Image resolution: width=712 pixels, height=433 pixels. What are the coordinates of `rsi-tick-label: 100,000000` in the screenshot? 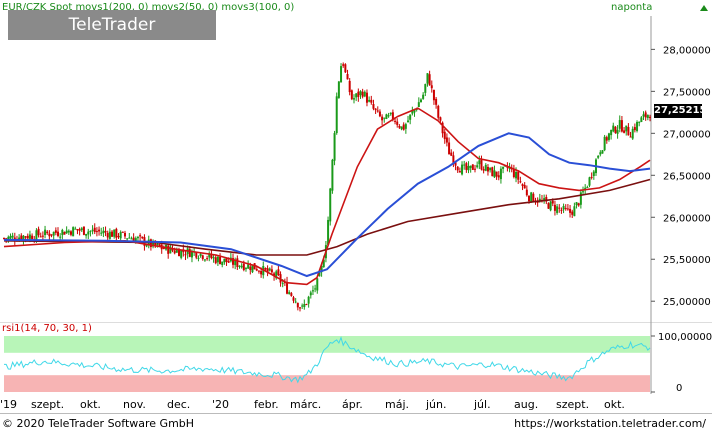 It's located at (685, 337).